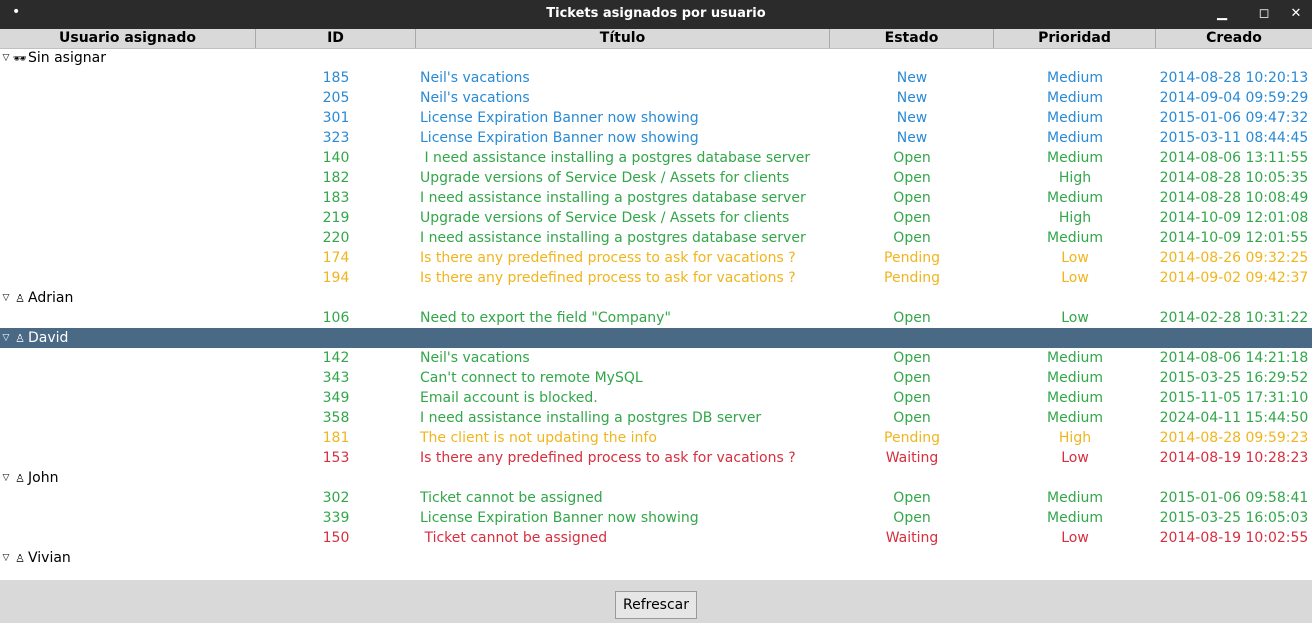 The image size is (1312, 623). What do you see at coordinates (336, 218) in the screenshot?
I see `ticket-id: 219` at bounding box center [336, 218].